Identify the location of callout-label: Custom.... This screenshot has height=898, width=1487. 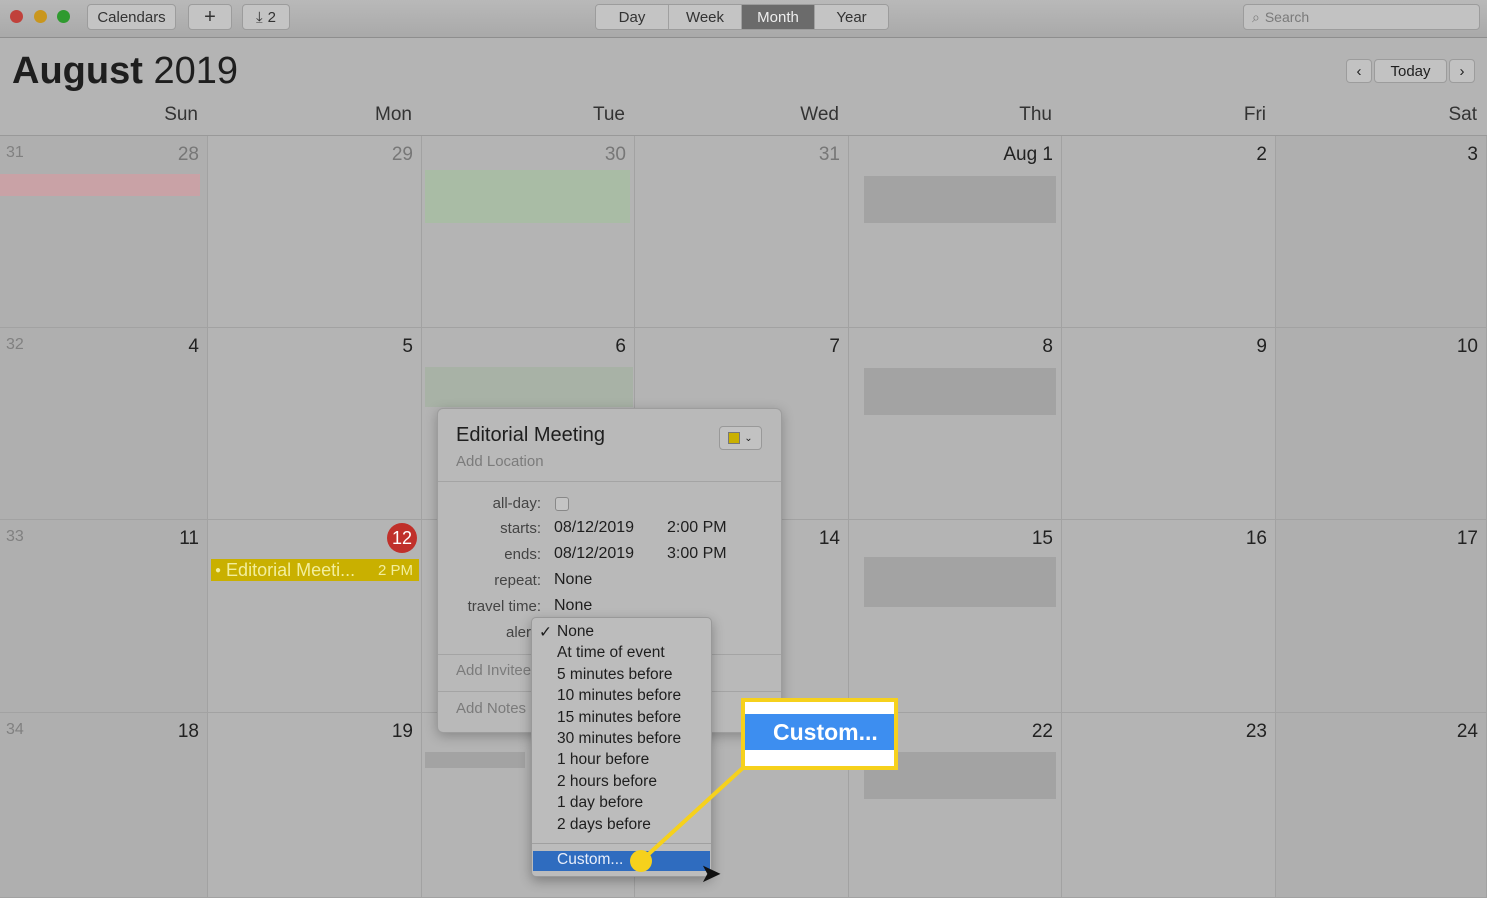
(819, 732).